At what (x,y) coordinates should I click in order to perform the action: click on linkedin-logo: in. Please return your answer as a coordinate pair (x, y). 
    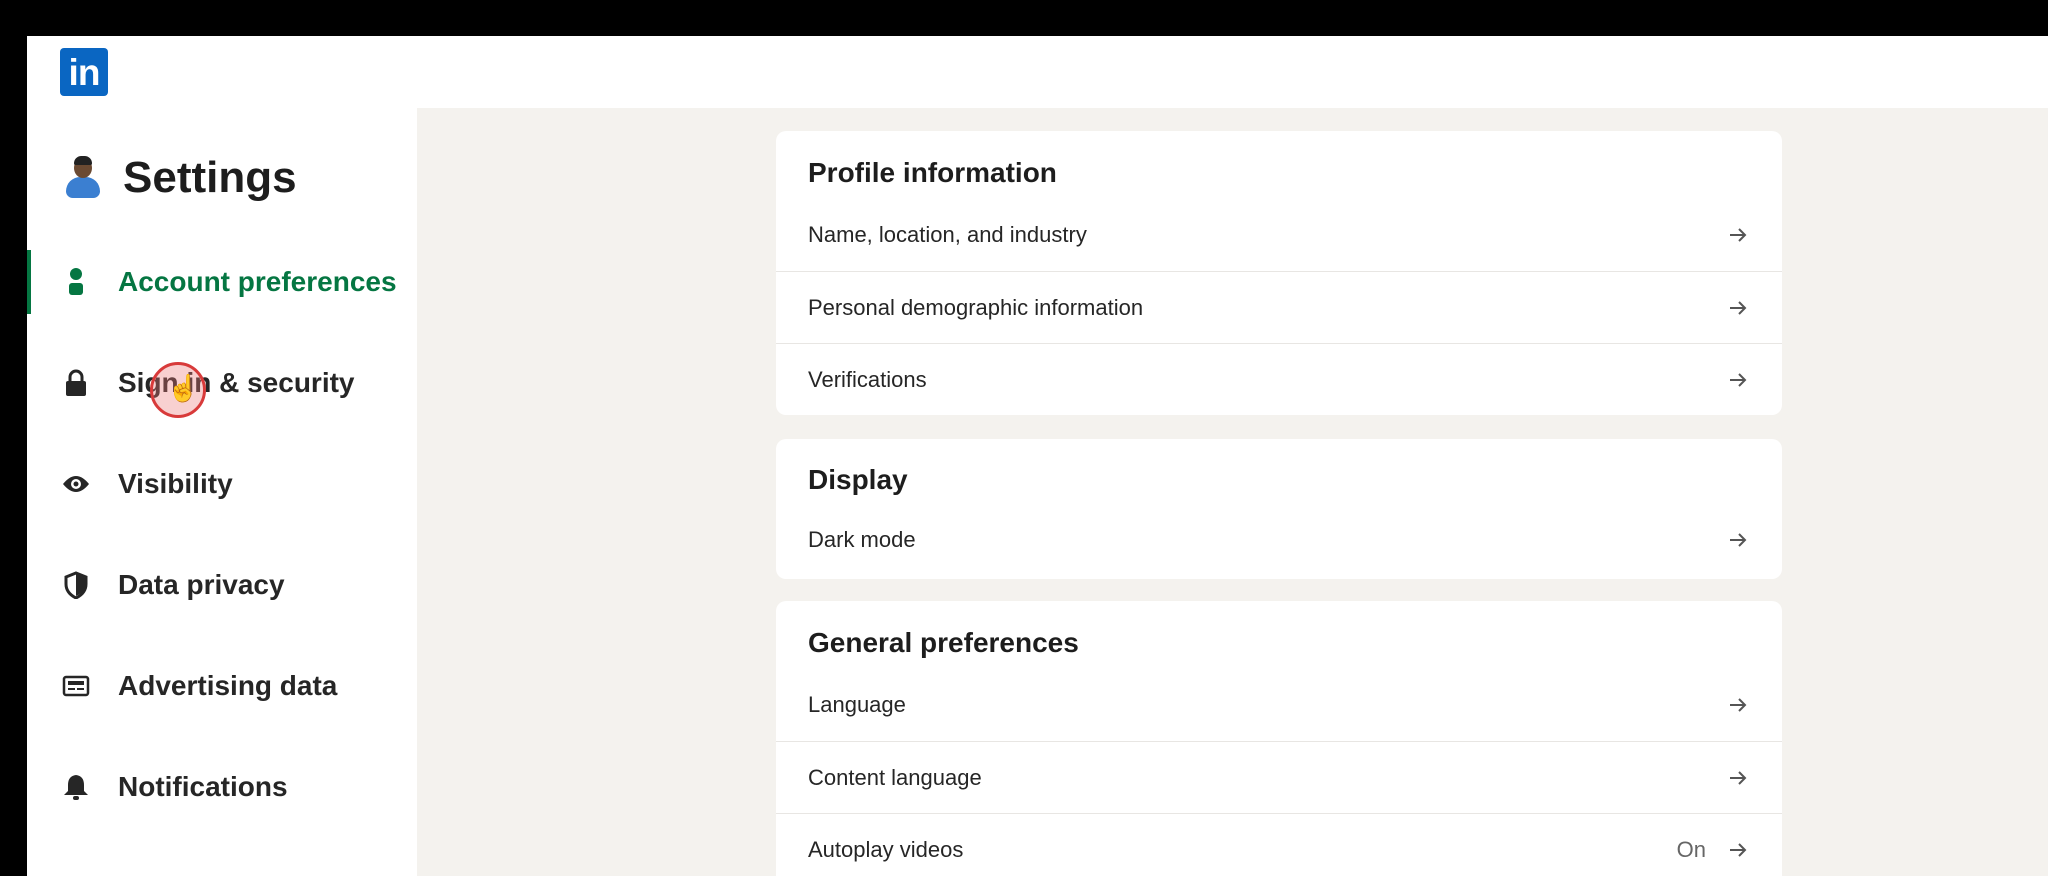
    Looking at the image, I should click on (84, 72).